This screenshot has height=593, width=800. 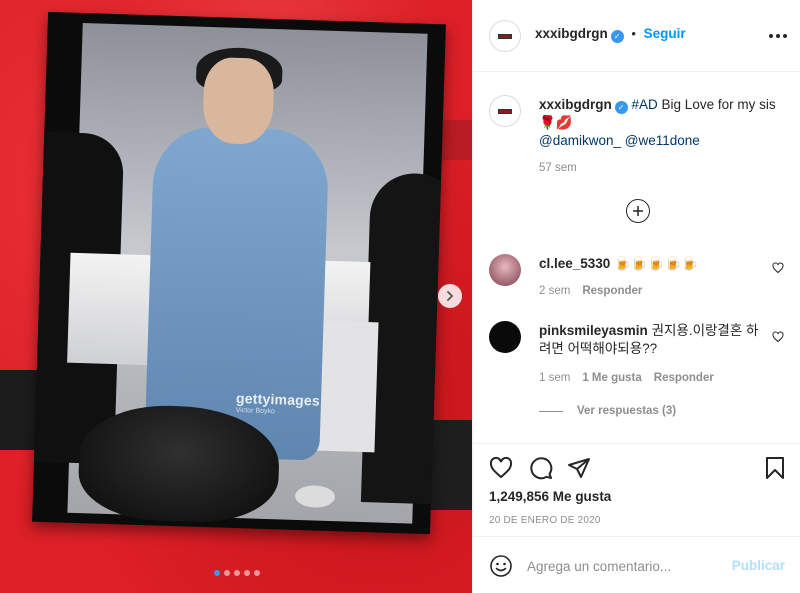 I want to click on author-avatar, so click(x=505, y=36).